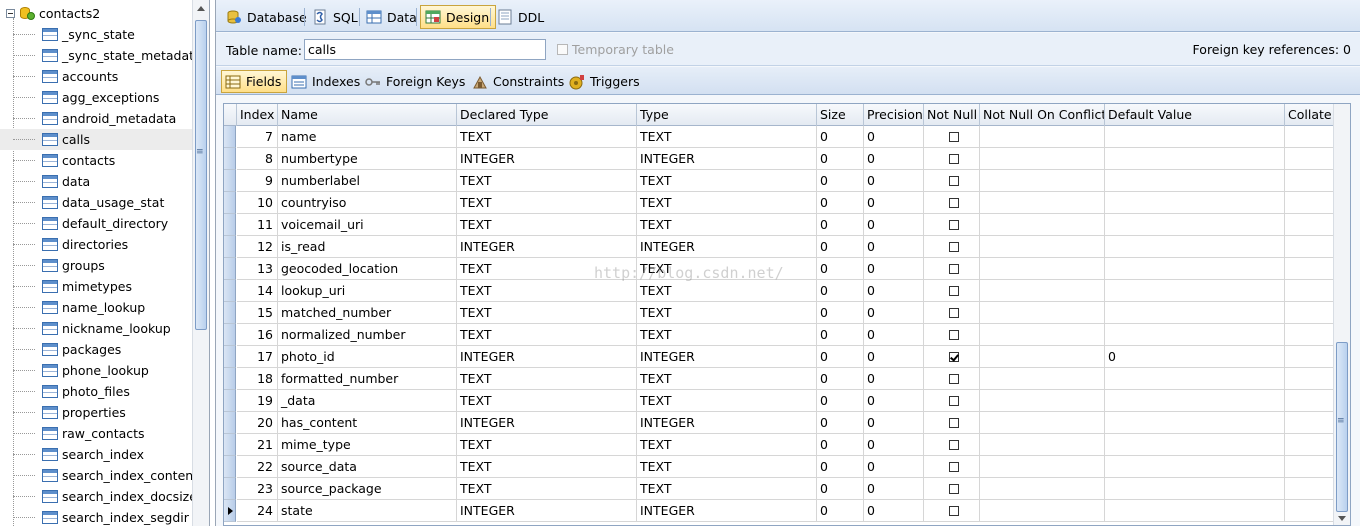 The image size is (1360, 526). What do you see at coordinates (458, 17) in the screenshot?
I see `tab-design: Design` at bounding box center [458, 17].